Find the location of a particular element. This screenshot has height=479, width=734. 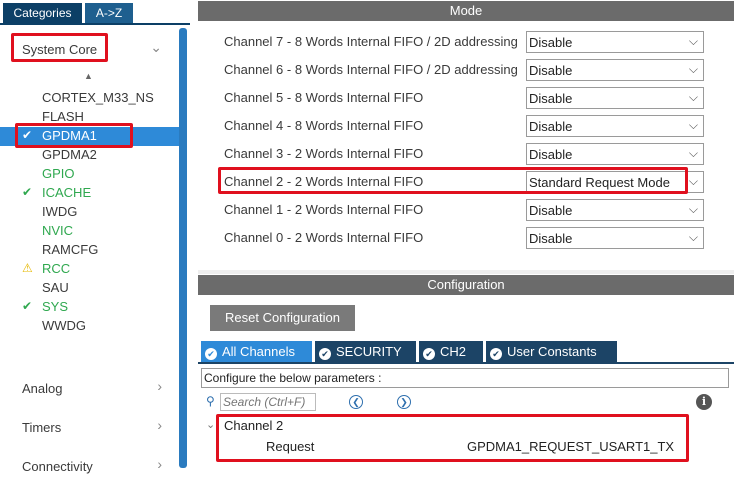

sort-up-icon: ▲ is located at coordinates (88, 76).